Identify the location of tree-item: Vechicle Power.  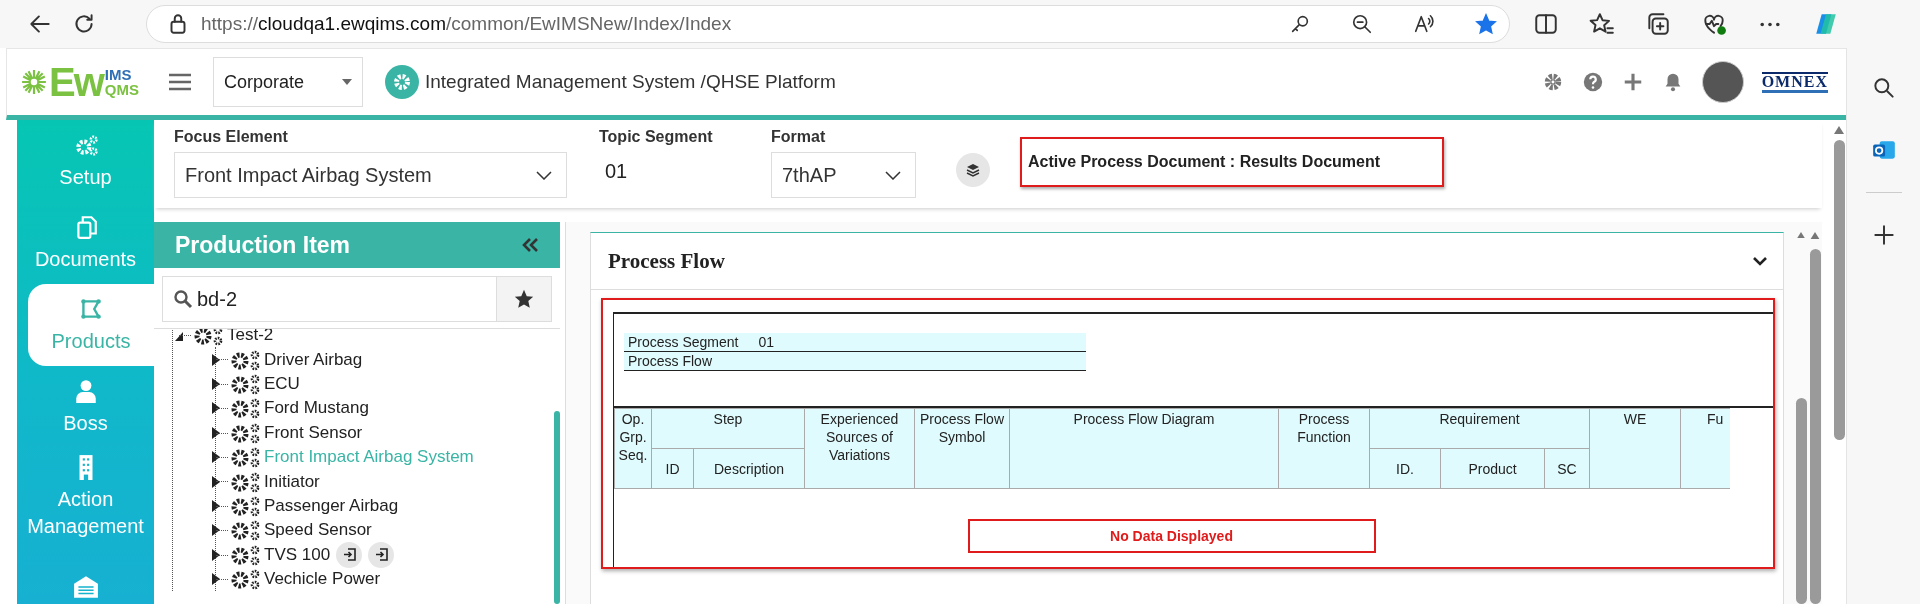
(321, 579).